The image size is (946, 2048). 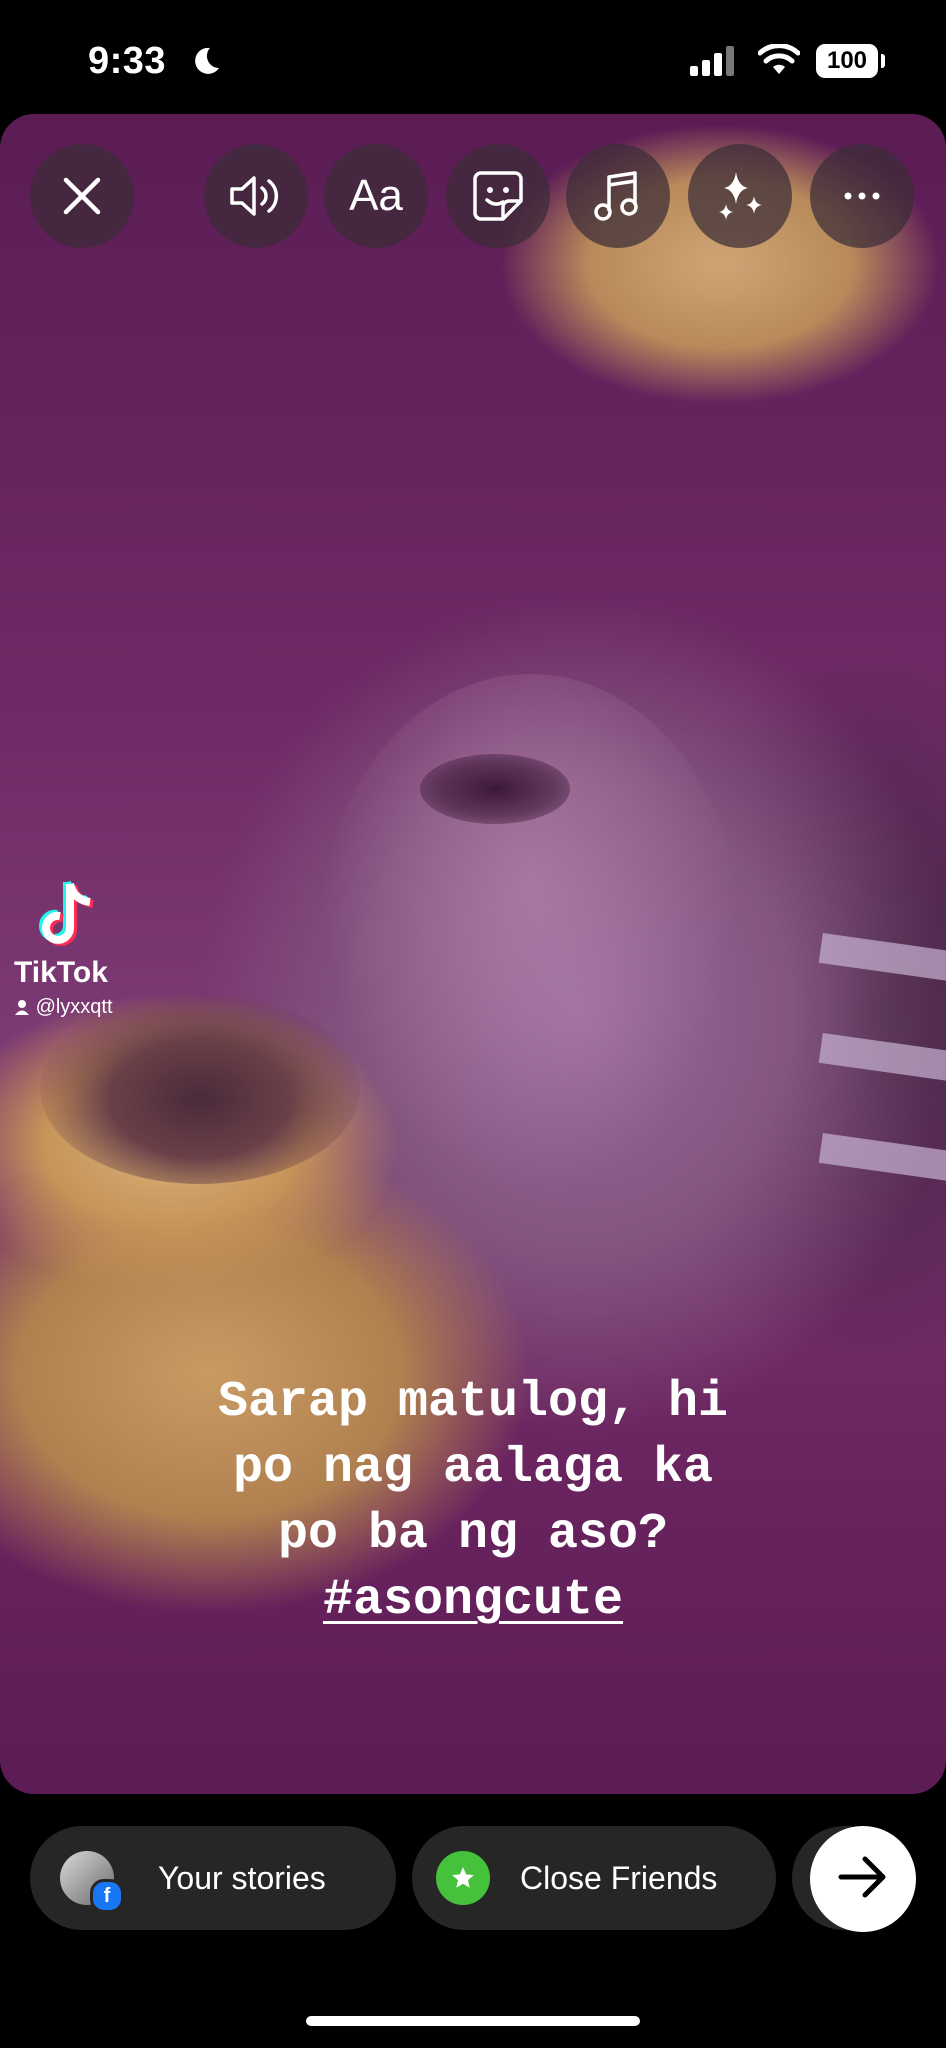 I want to click on face-highlight, so click(x=530, y=934).